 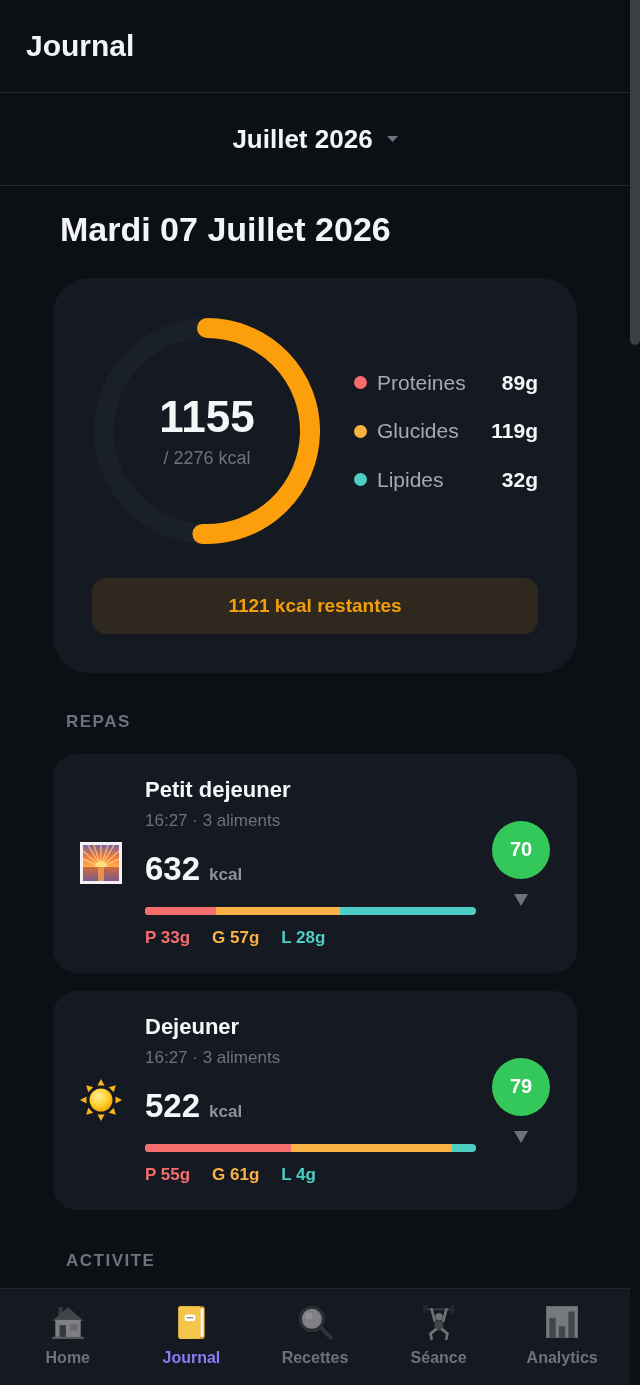 I want to click on nav-tab: Journal, so click(x=191, y=1328).